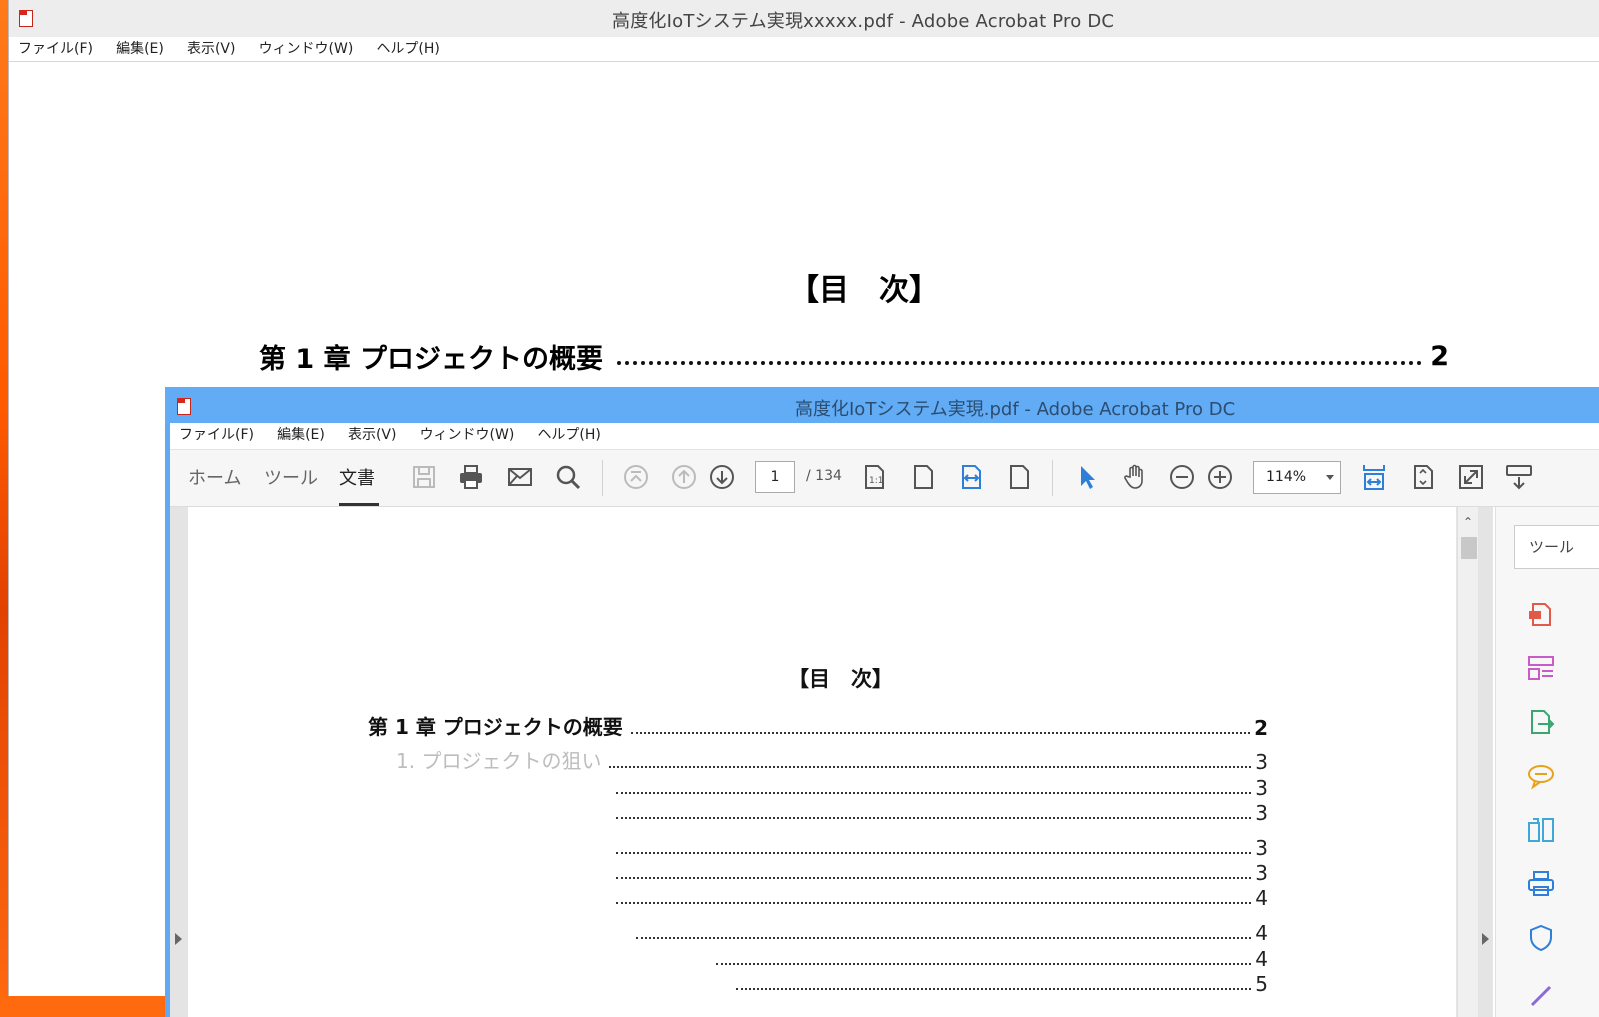  I want to click on tab-tools: ツール, so click(291, 477).